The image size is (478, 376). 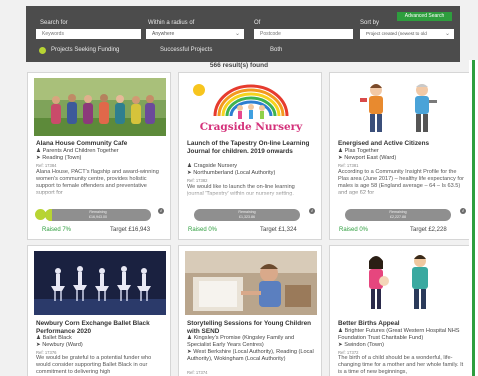 What do you see at coordinates (257, 23) in the screenshot?
I see `of-label: Of` at bounding box center [257, 23].